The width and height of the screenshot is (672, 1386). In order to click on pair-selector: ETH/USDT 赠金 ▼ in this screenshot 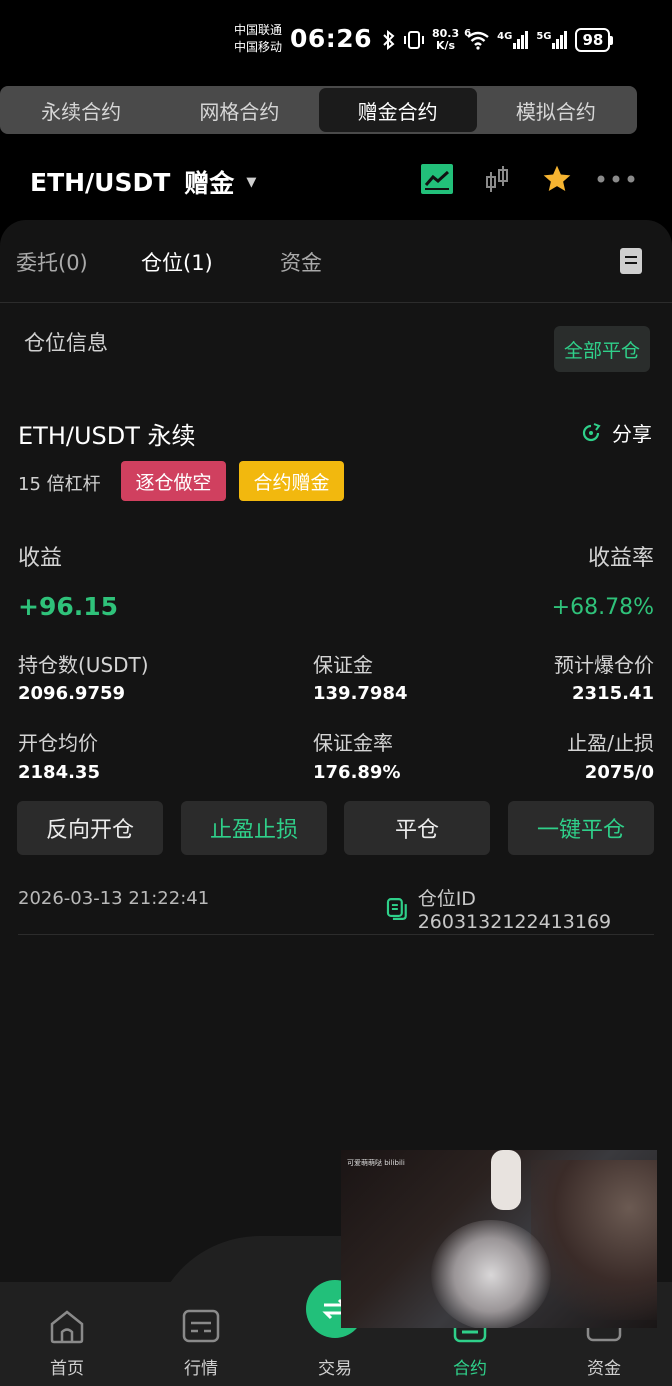, I will do `click(143, 182)`.